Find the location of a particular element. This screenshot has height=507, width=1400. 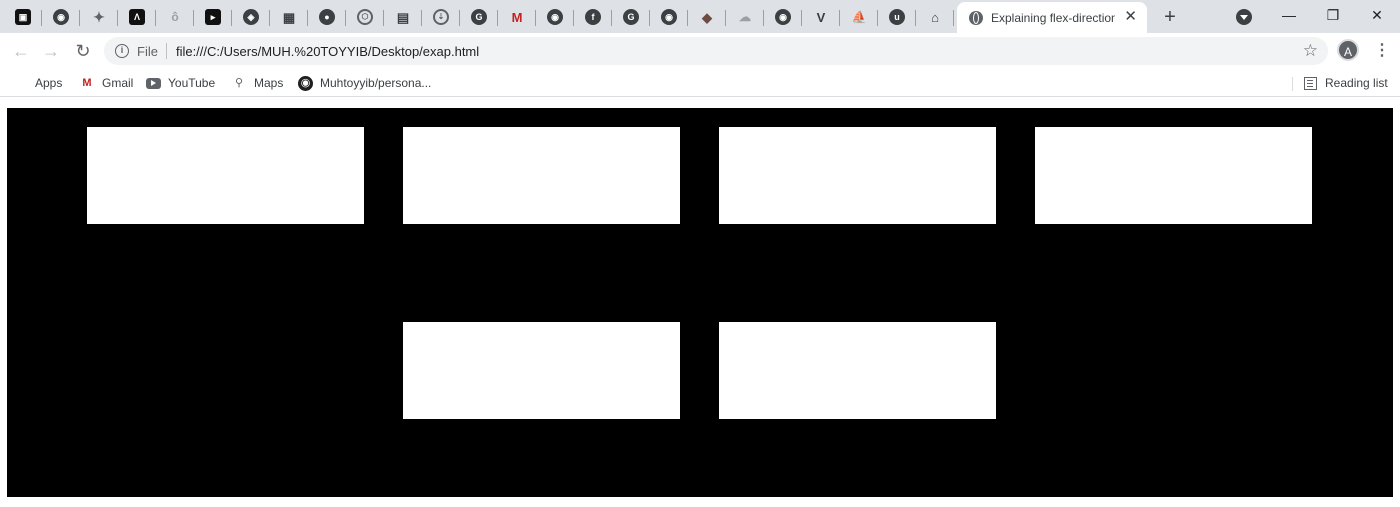

newsletter-icon: ▦ is located at coordinates (289, 17).